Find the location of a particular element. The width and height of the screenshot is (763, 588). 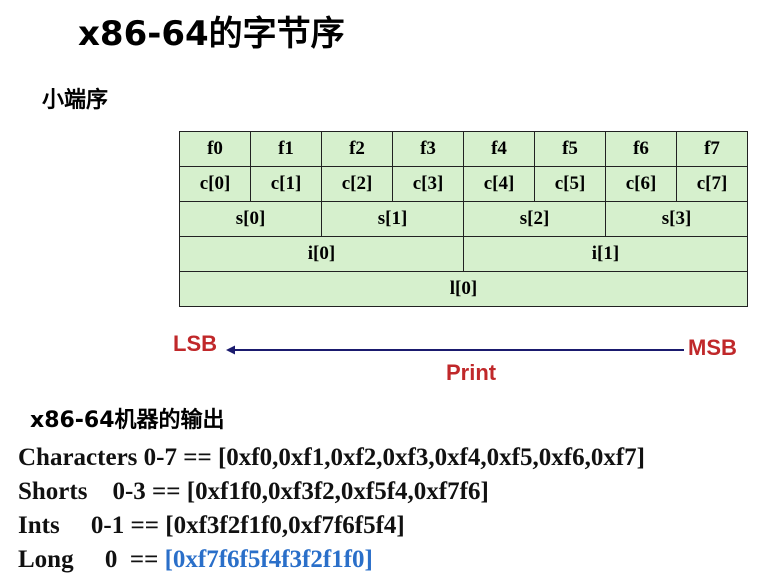

print-direction-arrow is located at coordinates (455, 350).